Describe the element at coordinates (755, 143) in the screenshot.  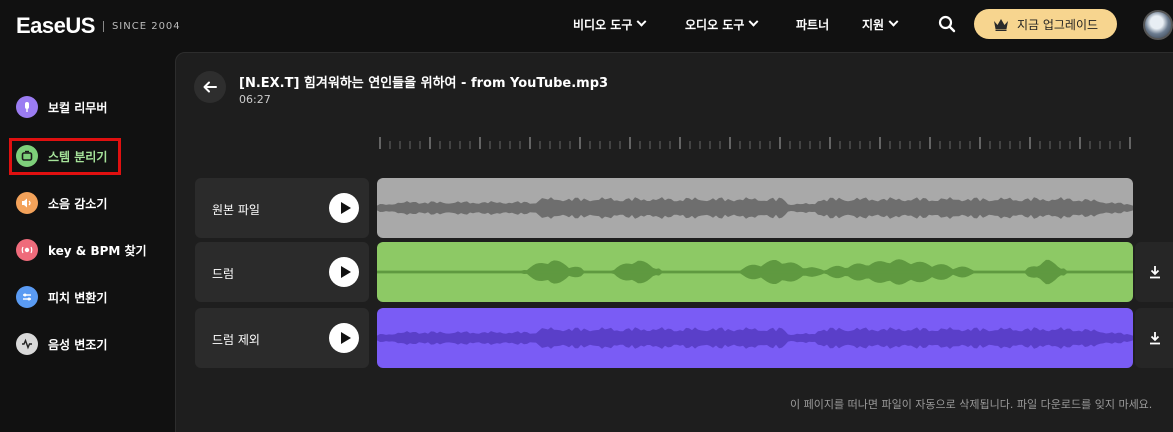
I see `timeline-ruler` at that location.